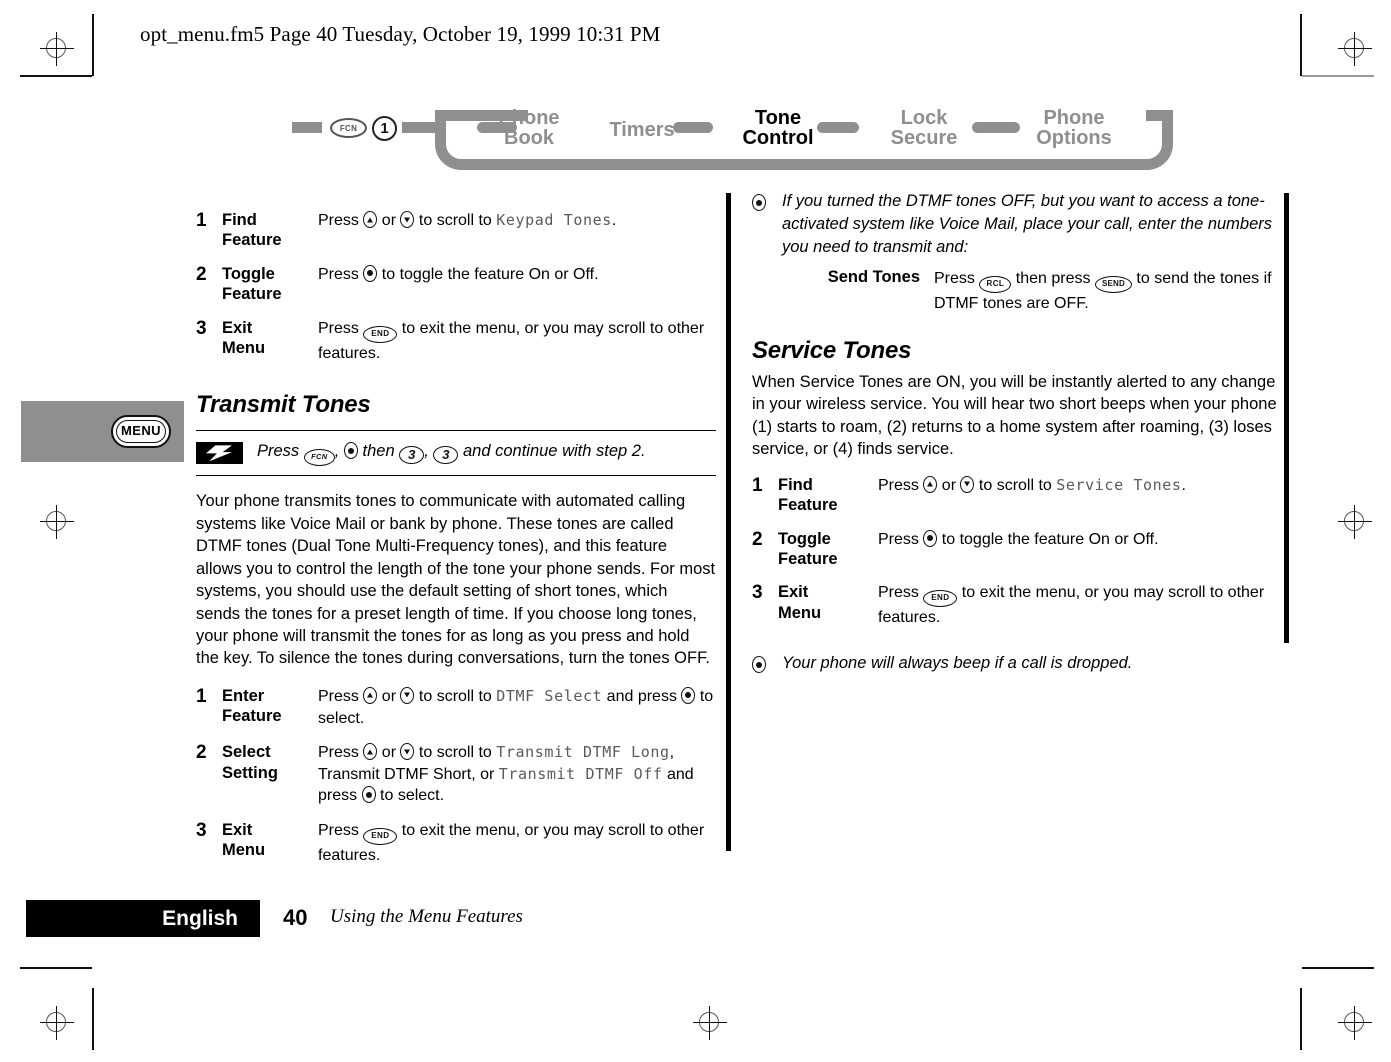 This screenshot has width=1391, height=1062. What do you see at coordinates (488, 274) in the screenshot?
I see `text: to toggle the feature On or Off.` at bounding box center [488, 274].